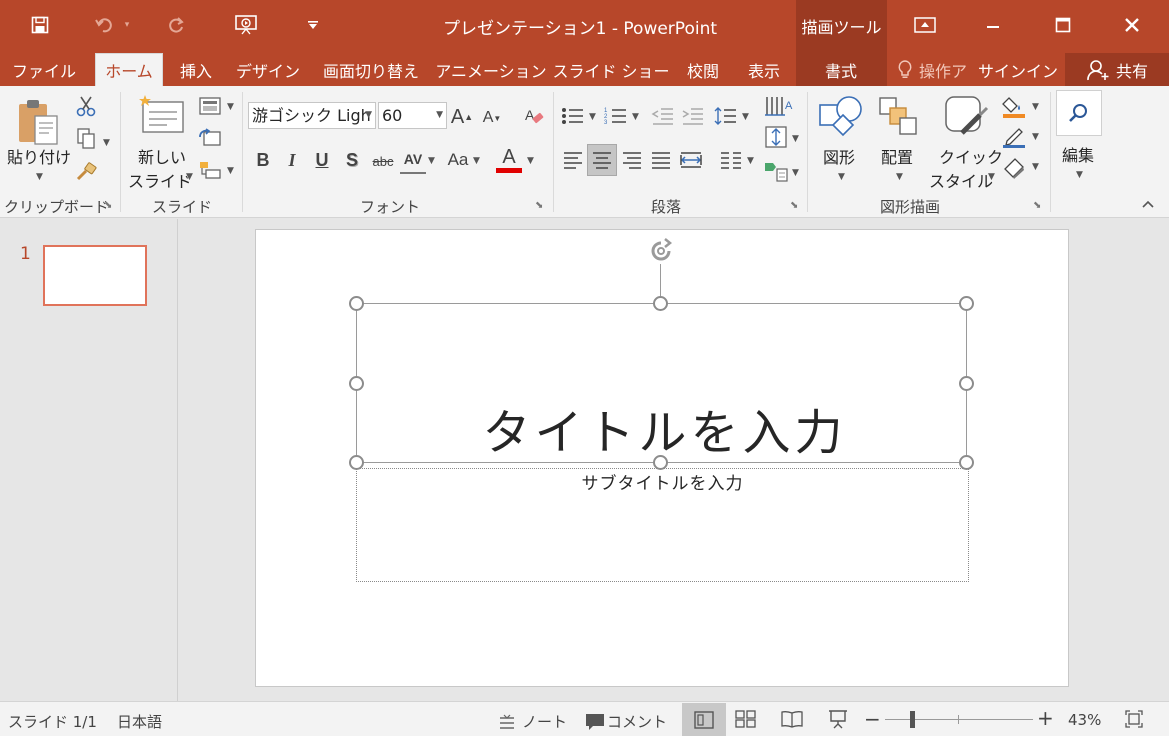 This screenshot has height=736, width=1169. Describe the element at coordinates (991, 177) in the screenshot. I see `quick-styles-dropdown-icon: ▼` at that location.